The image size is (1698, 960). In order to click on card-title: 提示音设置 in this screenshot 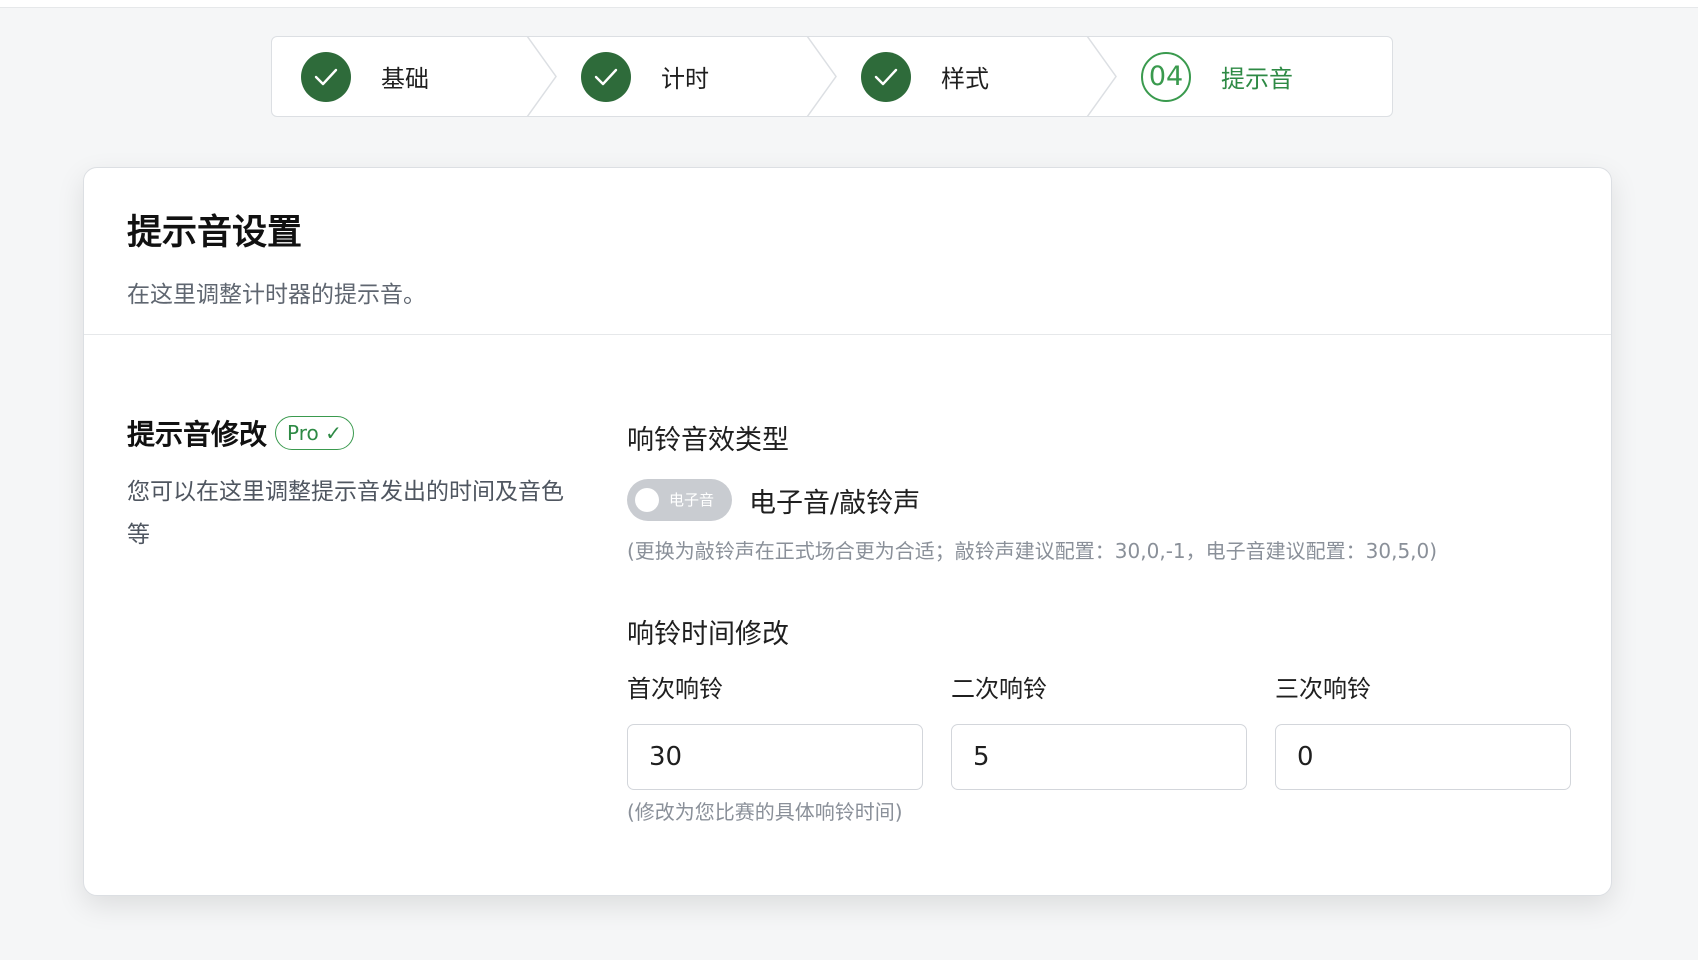, I will do `click(215, 233)`.